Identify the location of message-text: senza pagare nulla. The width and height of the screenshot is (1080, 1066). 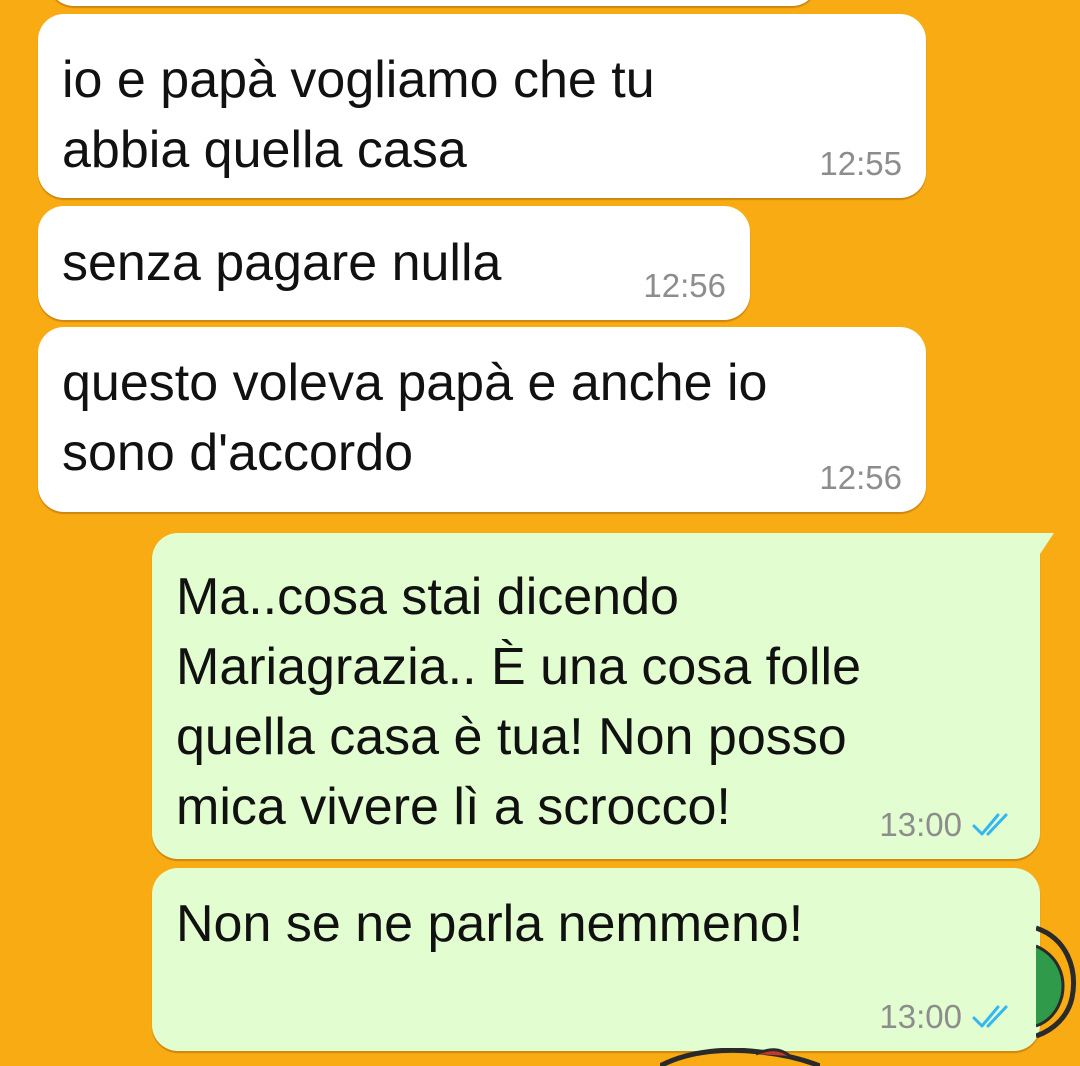
(281, 263).